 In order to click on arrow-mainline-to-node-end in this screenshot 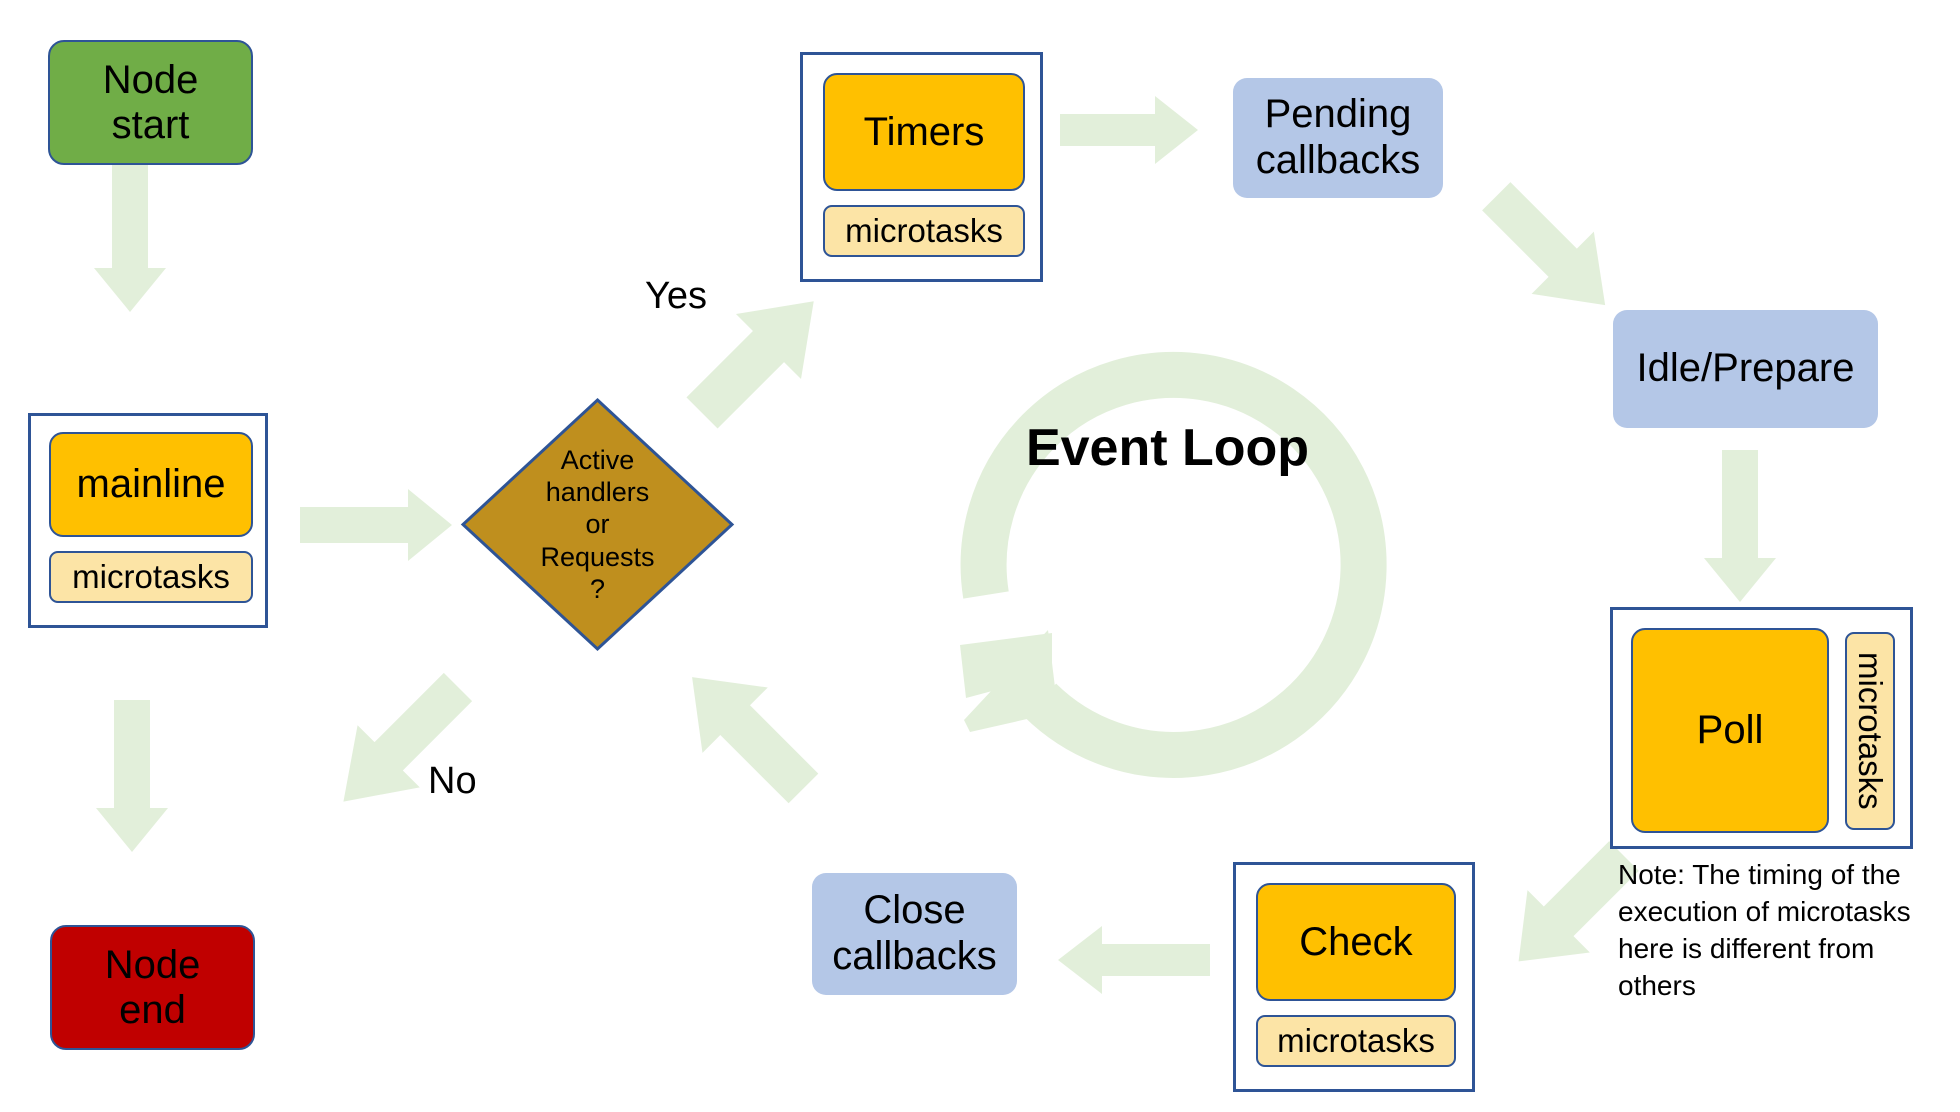, I will do `click(132, 776)`.